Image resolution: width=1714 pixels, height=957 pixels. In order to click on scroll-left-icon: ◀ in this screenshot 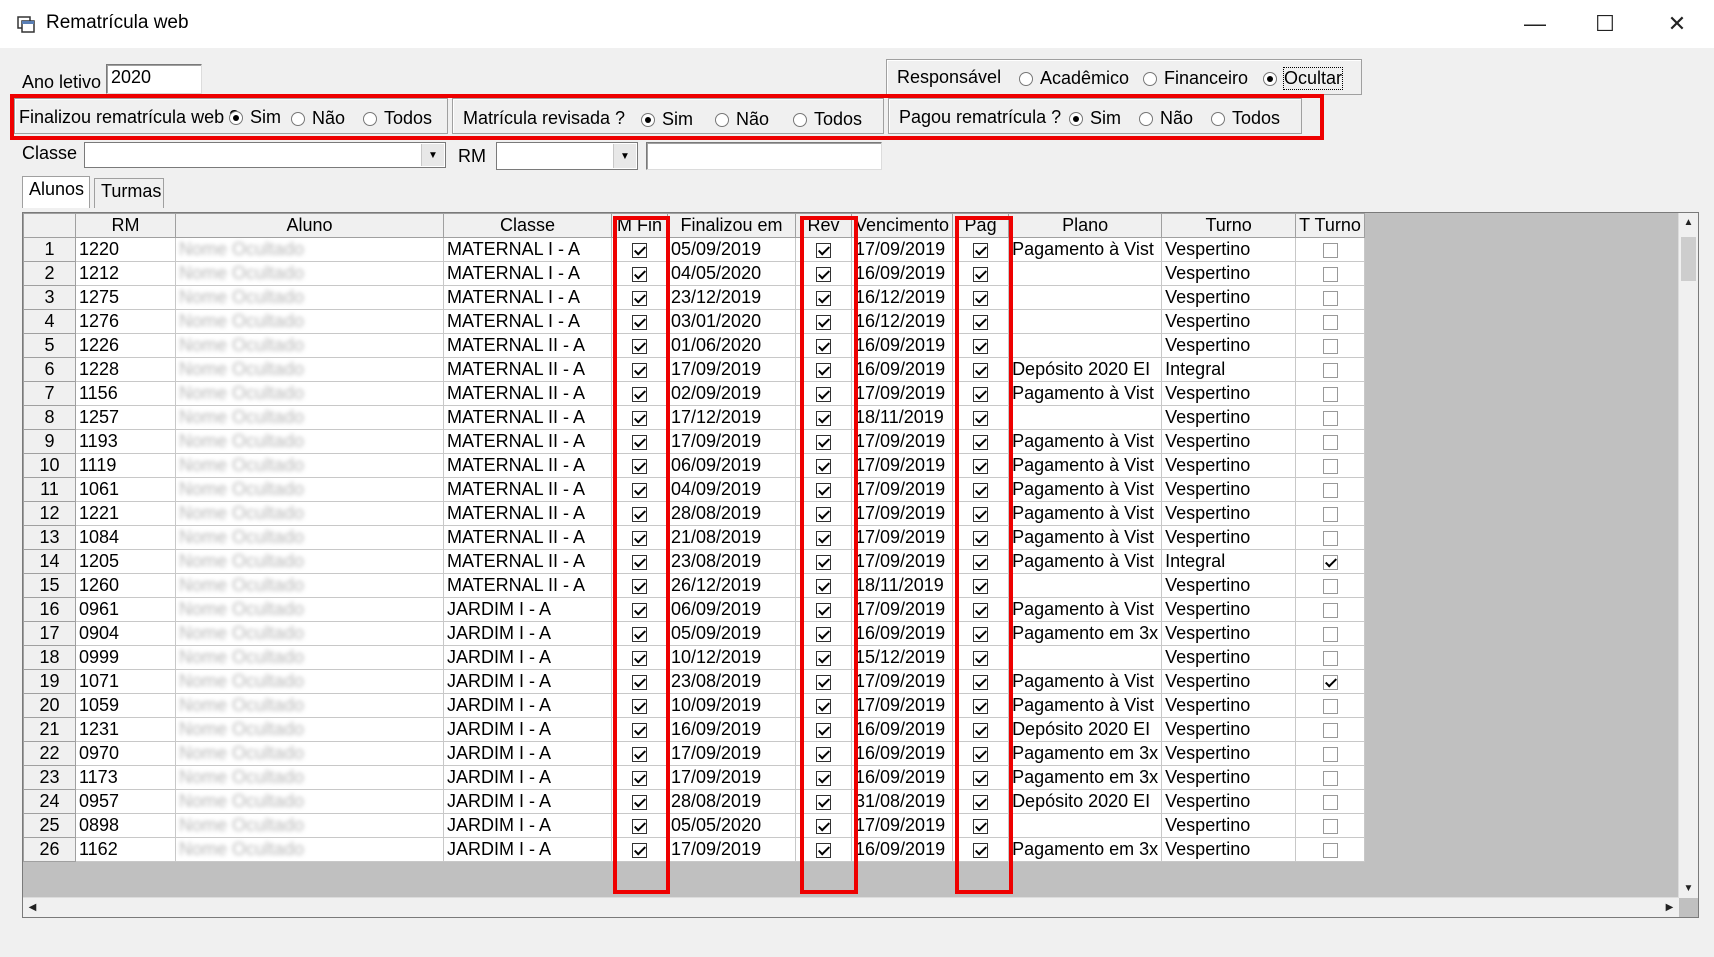, I will do `click(32, 907)`.